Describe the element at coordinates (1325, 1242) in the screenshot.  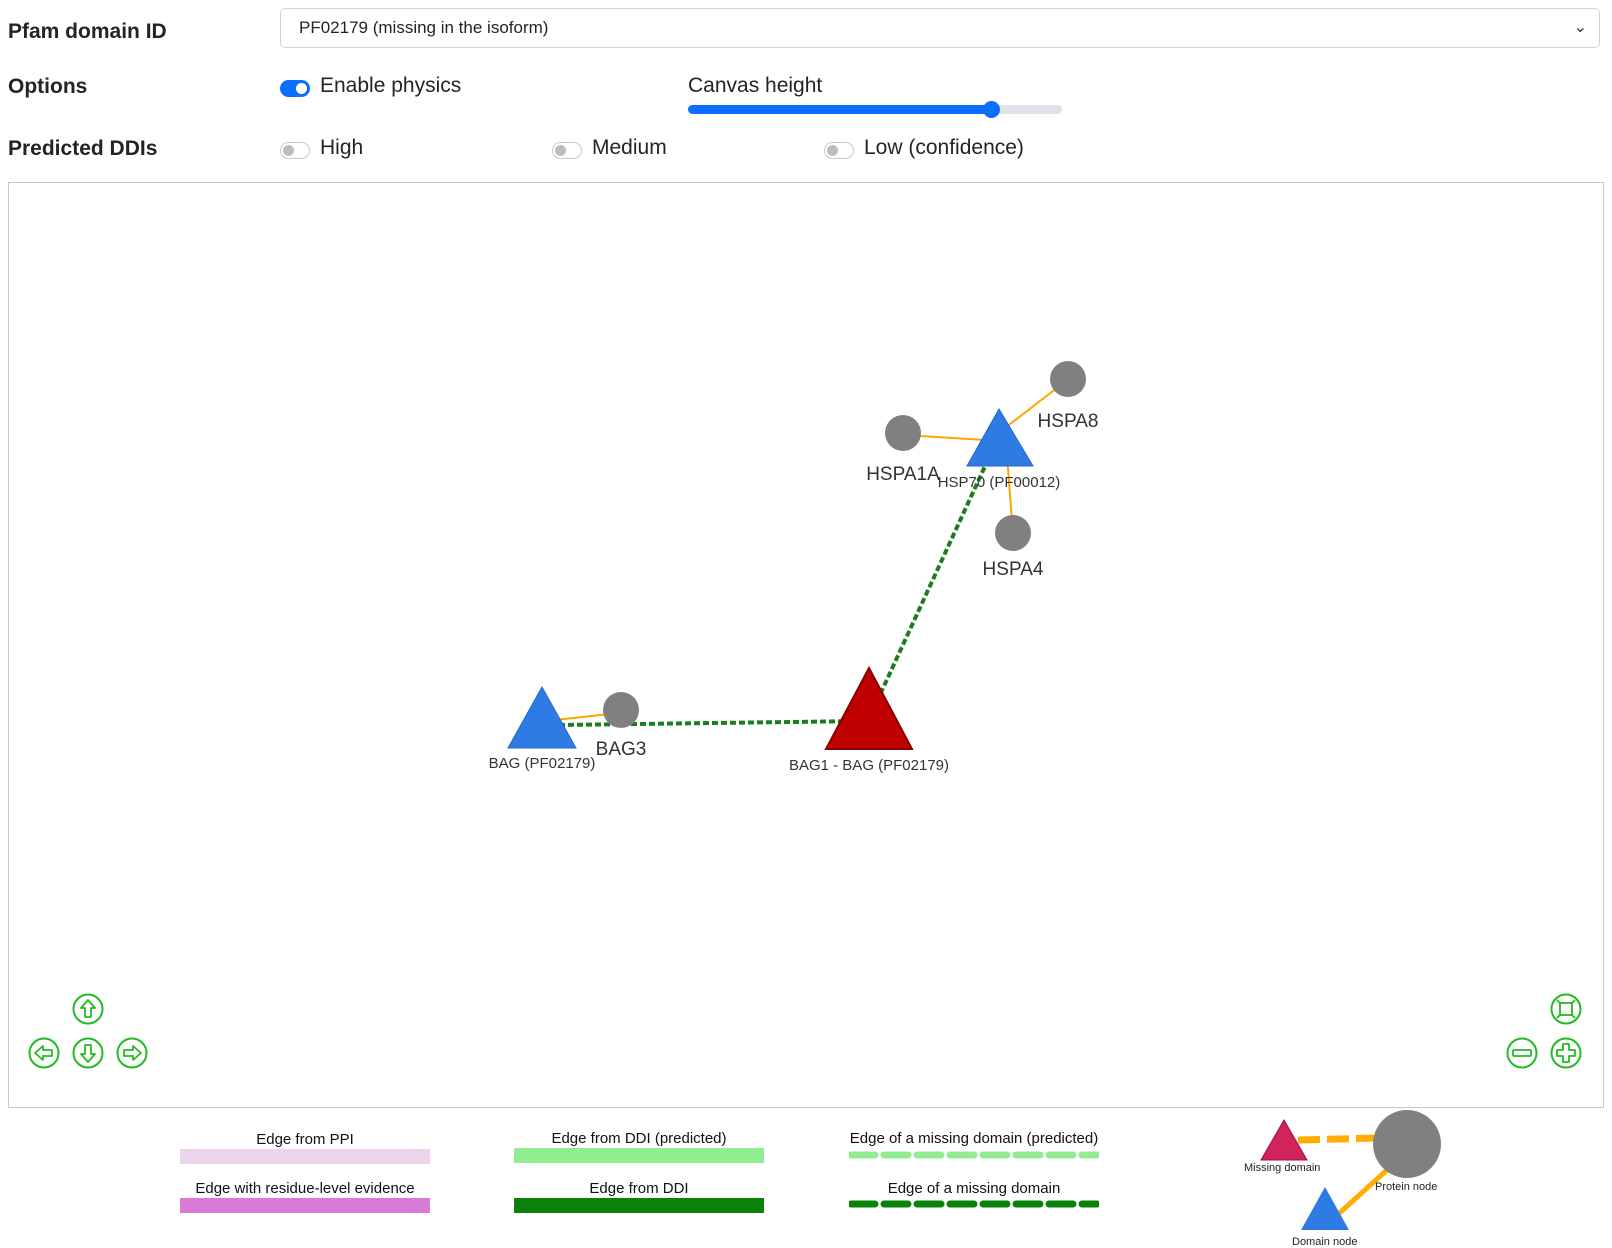
I see `legend-domain-node-label: Domain node` at that location.